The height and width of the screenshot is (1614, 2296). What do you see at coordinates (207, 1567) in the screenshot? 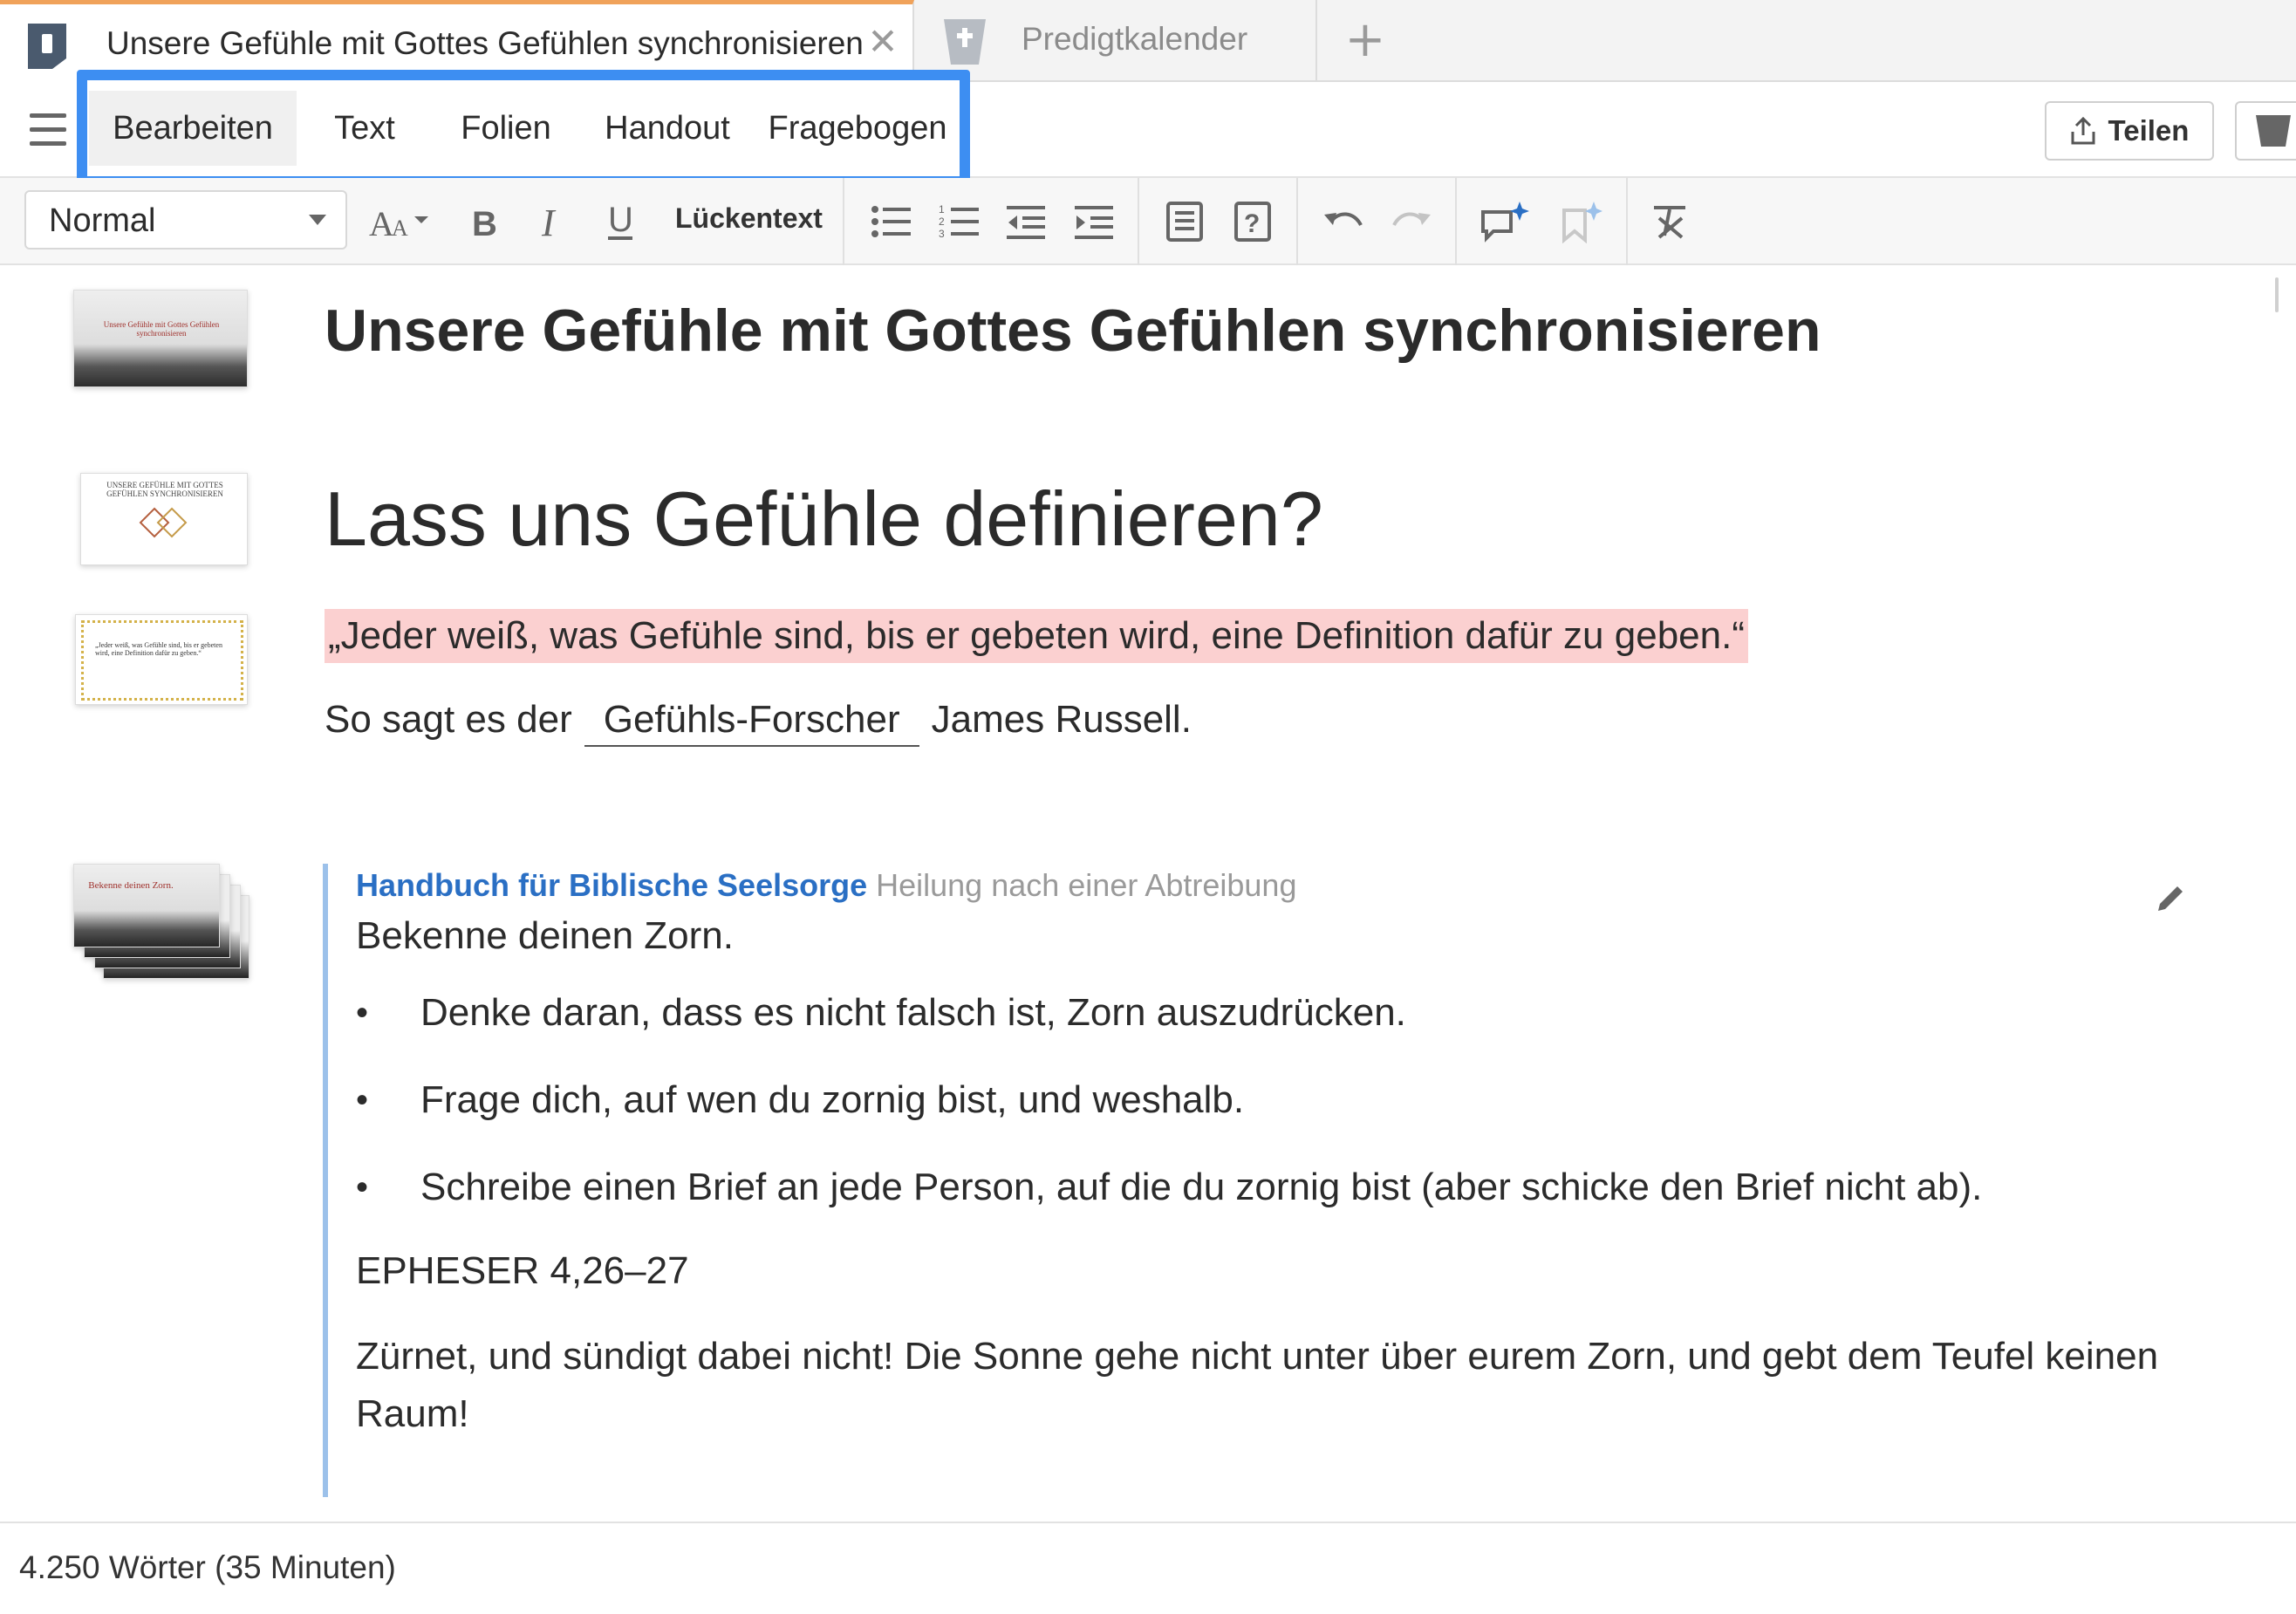
I see `word-count: 4.250 Wörter (35 Minuten)` at bounding box center [207, 1567].